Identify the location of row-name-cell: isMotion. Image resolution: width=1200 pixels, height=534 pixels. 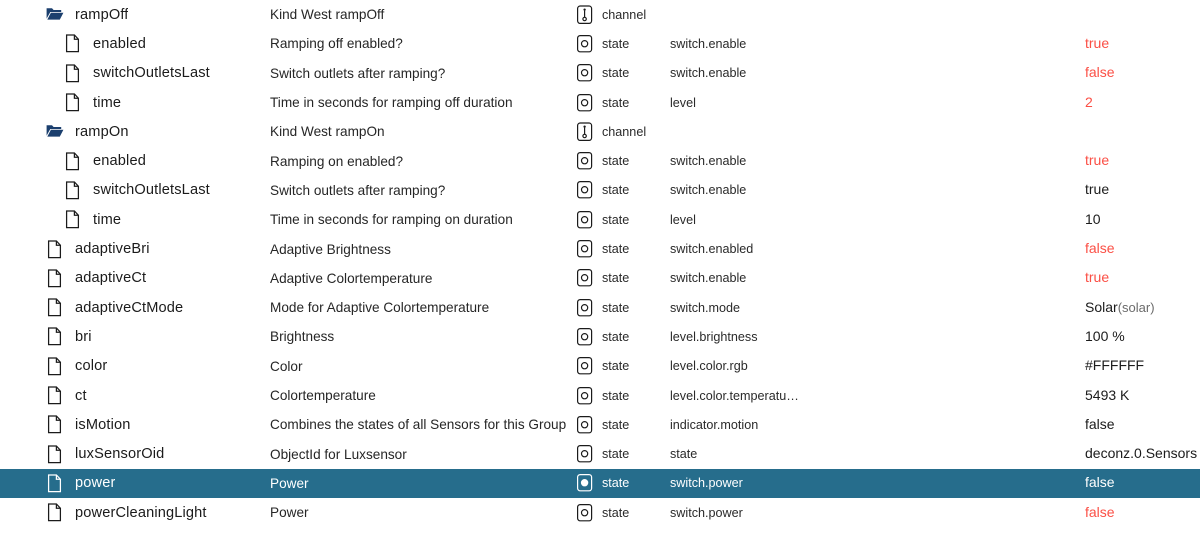
(135, 424).